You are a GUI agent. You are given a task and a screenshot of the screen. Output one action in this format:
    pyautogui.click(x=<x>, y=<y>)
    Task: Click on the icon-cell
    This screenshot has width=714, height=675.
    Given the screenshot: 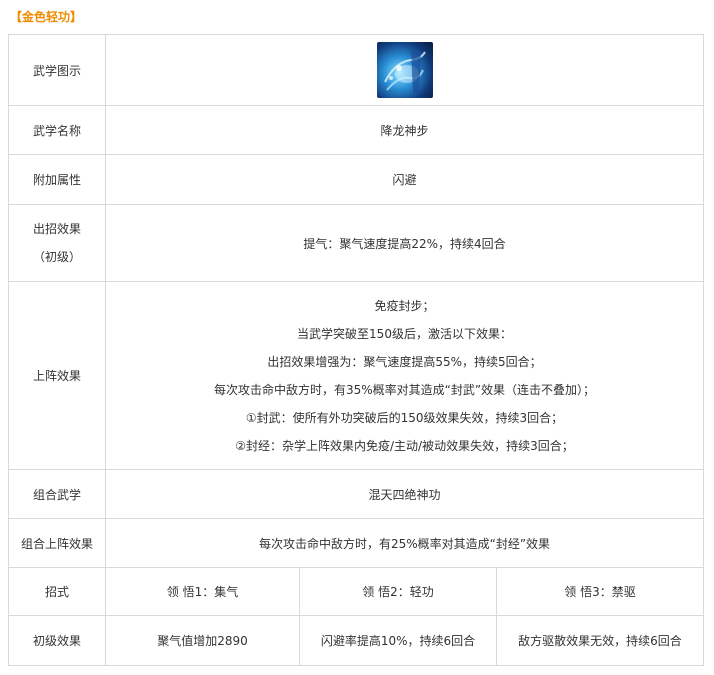 What is the action you would take?
    pyautogui.click(x=404, y=70)
    